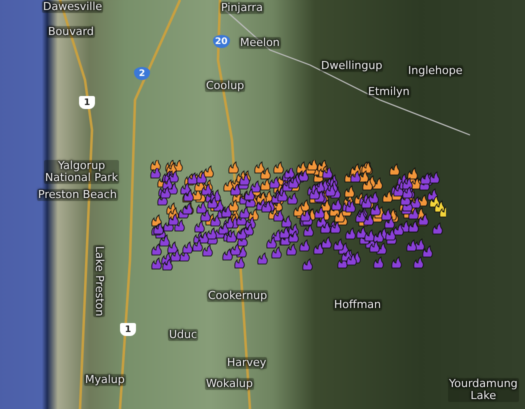 This screenshot has width=525, height=409. What do you see at coordinates (82, 172) in the screenshot?
I see `place-label: Yalgorup National Park` at bounding box center [82, 172].